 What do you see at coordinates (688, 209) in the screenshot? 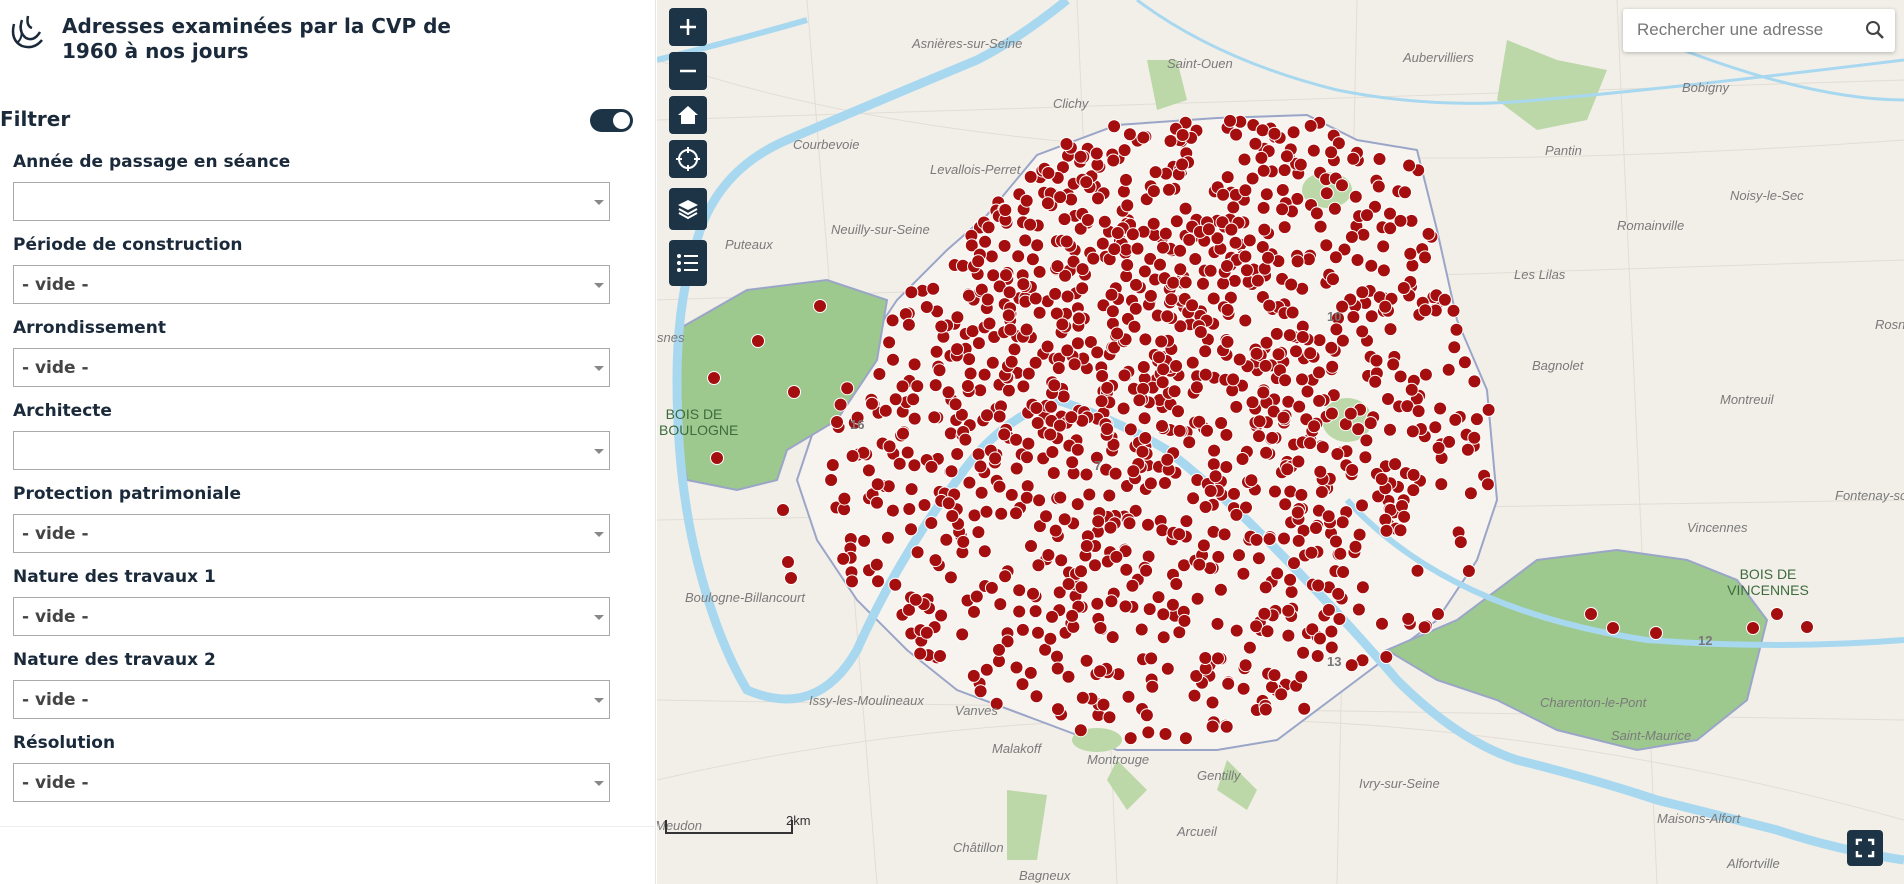
I see `layers-button` at bounding box center [688, 209].